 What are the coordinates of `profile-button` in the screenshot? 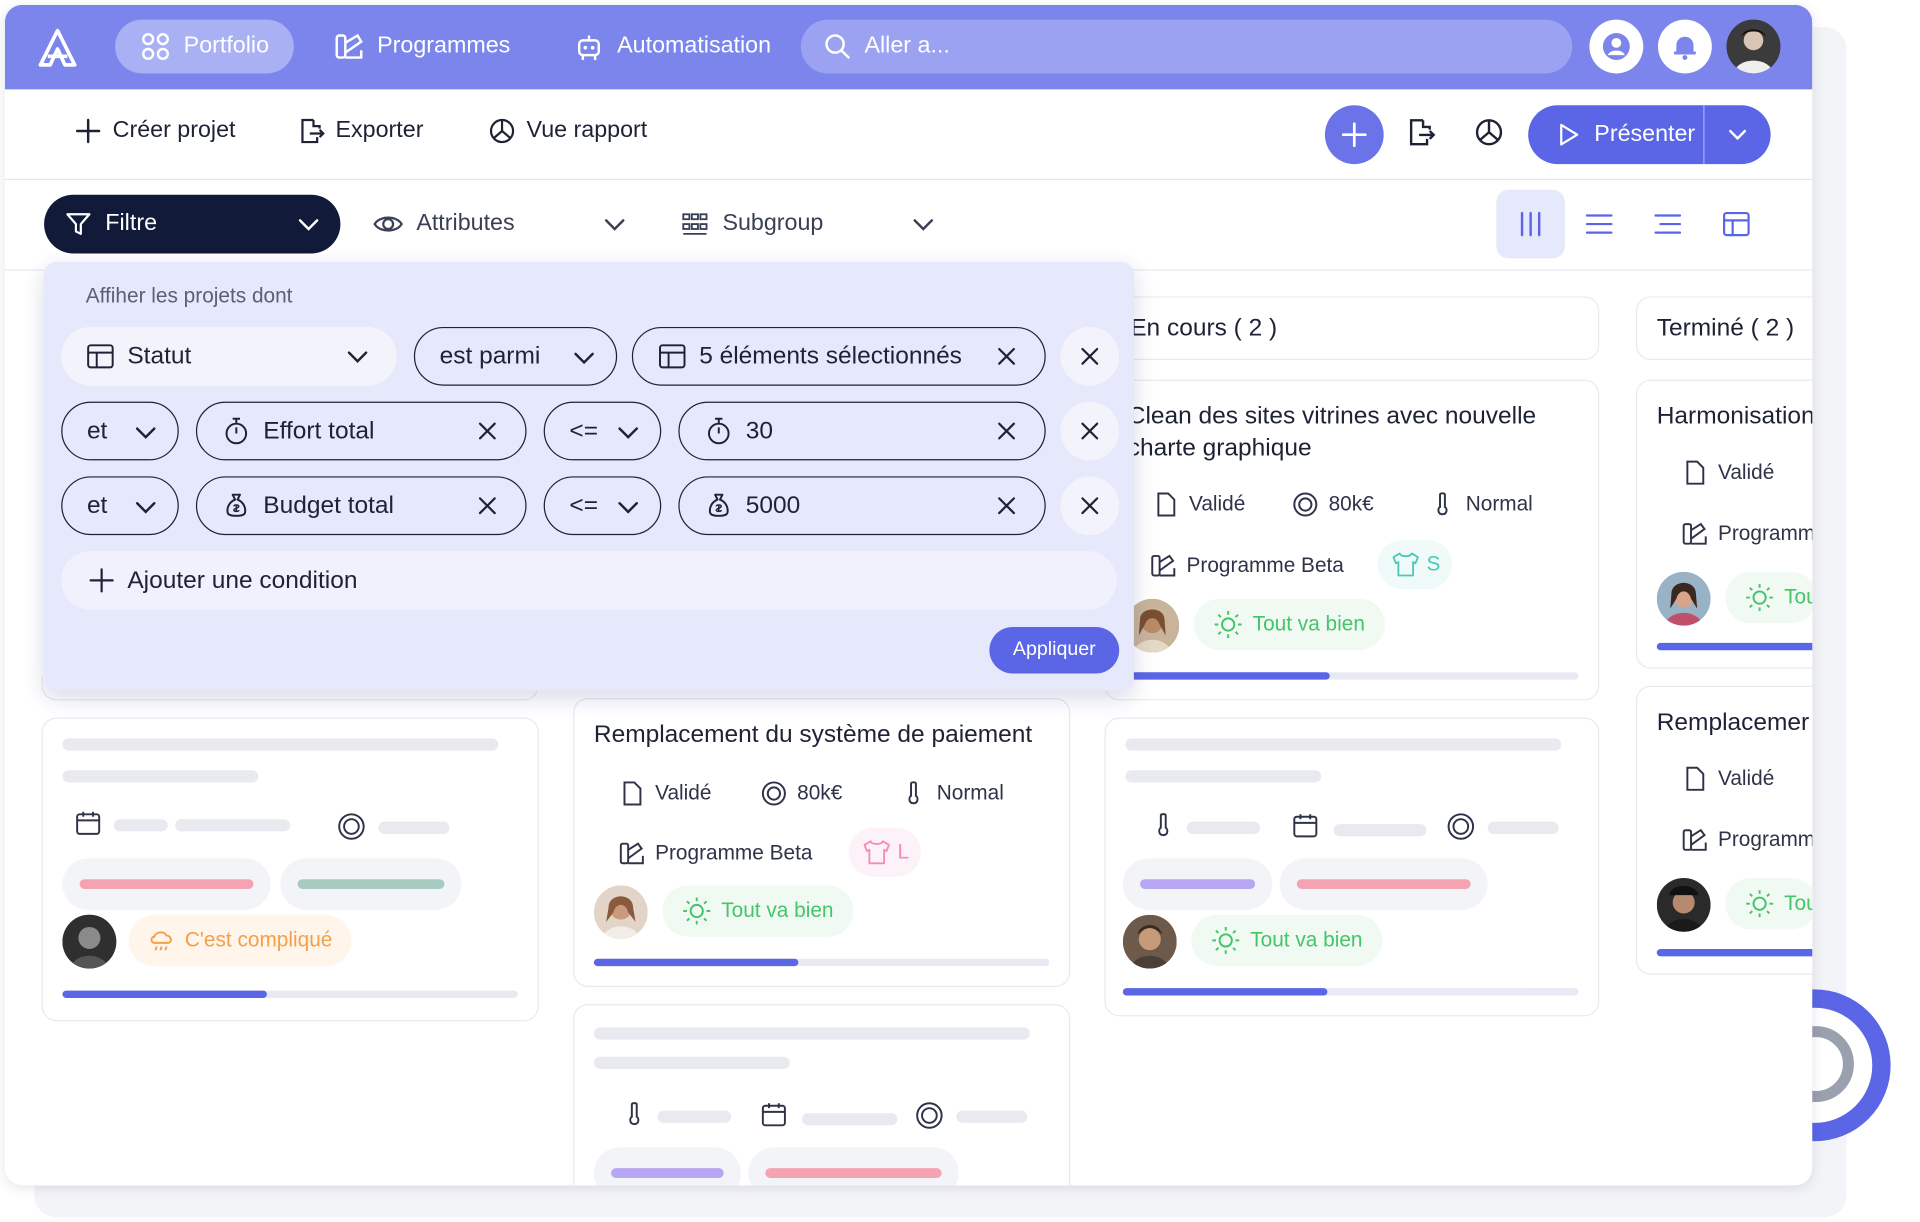 It's located at (1616, 46).